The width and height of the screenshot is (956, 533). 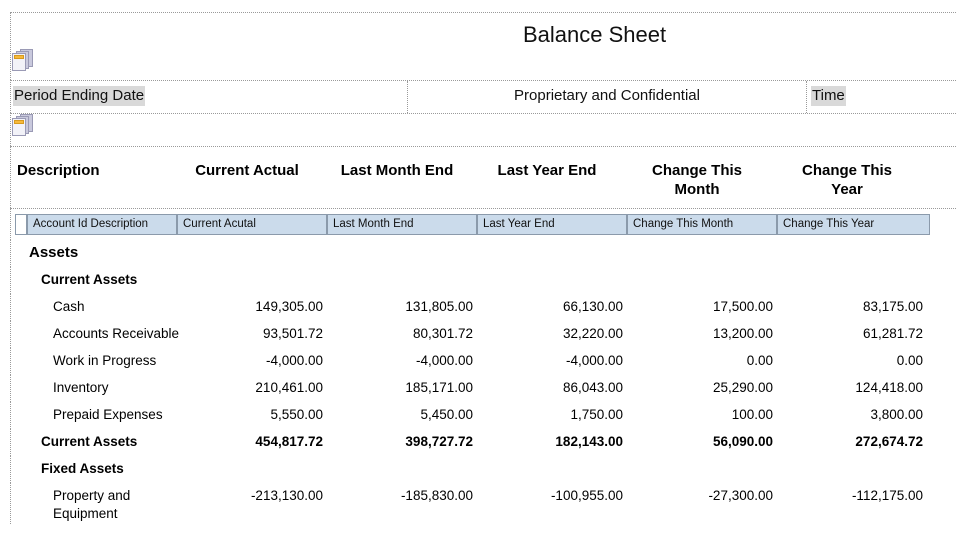 I want to click on row-value: 86,043.00, so click(x=592, y=387).